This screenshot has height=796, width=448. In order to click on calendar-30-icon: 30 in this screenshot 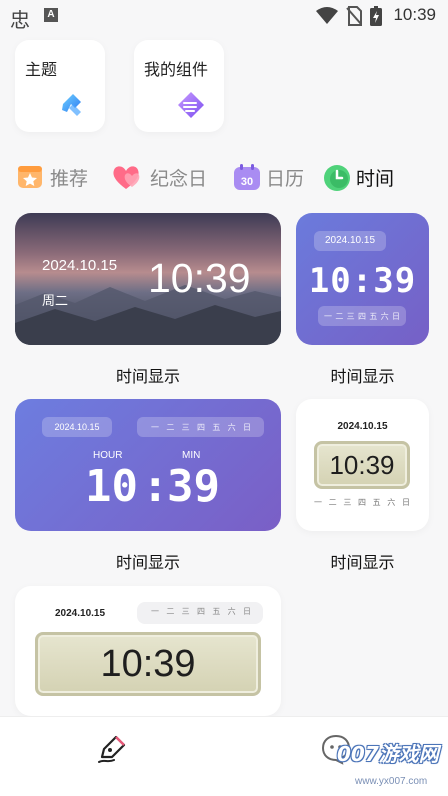, I will do `click(247, 177)`.